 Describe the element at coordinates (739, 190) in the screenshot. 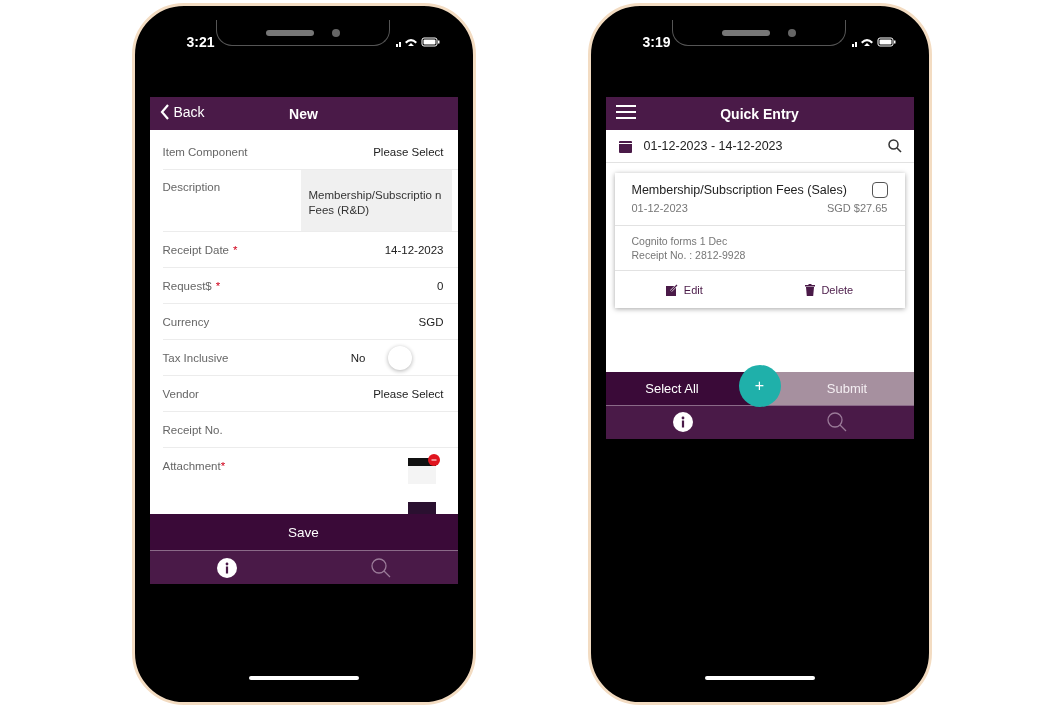

I see `entry-title: Membership/Subscription Fees (Sales)` at that location.